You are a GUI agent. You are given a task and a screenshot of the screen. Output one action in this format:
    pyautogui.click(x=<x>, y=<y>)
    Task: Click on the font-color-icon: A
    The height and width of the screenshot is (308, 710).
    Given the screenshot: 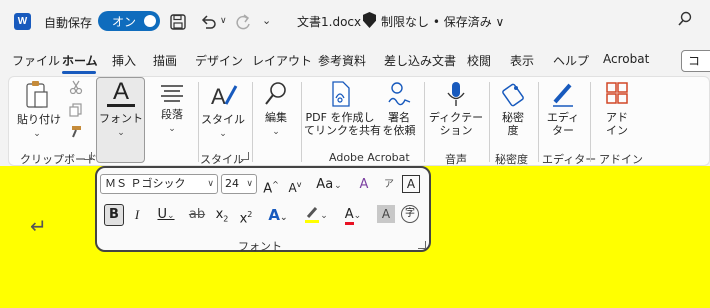 What is the action you would take?
    pyautogui.click(x=349, y=216)
    